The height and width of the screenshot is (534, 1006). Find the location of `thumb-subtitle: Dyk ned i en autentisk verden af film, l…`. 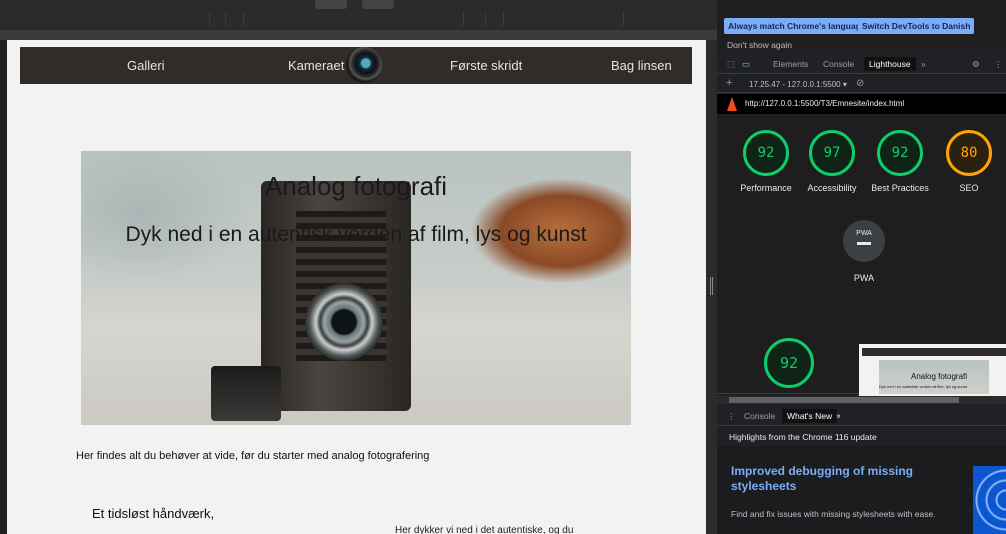

thumb-subtitle: Dyk ned i en autentisk verden af film, l… is located at coordinates (923, 386).